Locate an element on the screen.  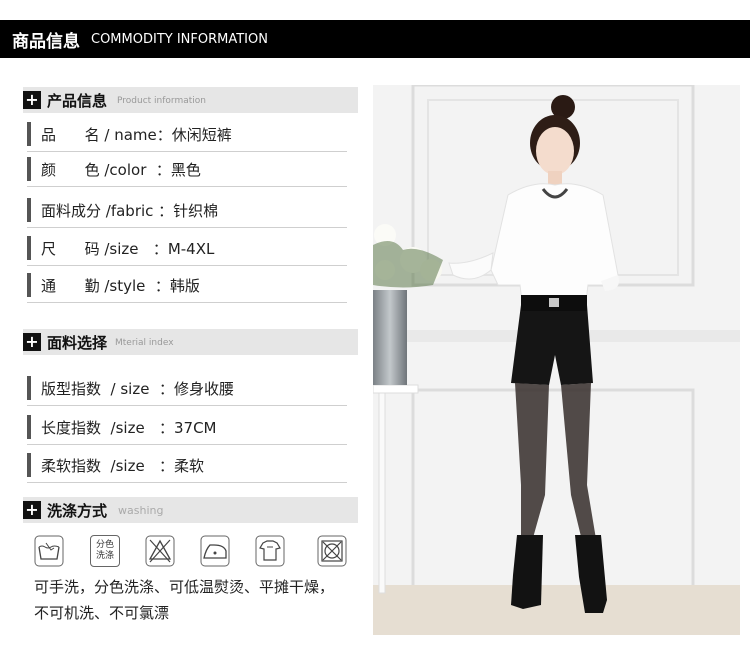
info-row: 颜 色 /color ：黑色 is located at coordinates (187, 171).